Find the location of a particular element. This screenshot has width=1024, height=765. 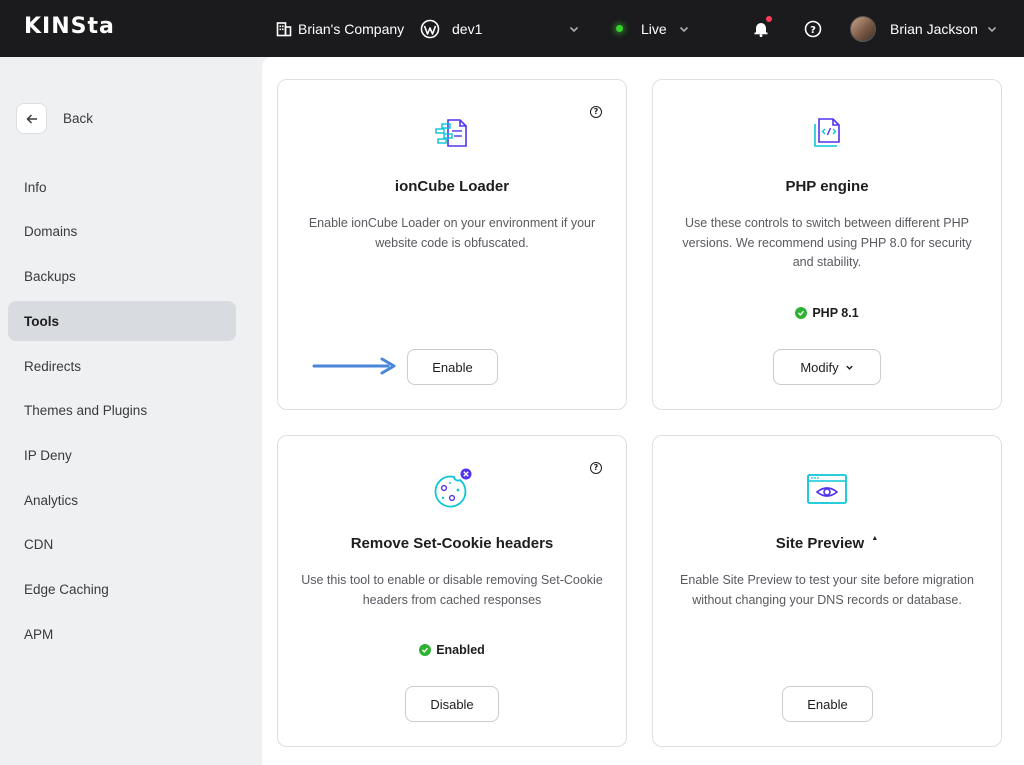

site-name: dev1 is located at coordinates (467, 28).